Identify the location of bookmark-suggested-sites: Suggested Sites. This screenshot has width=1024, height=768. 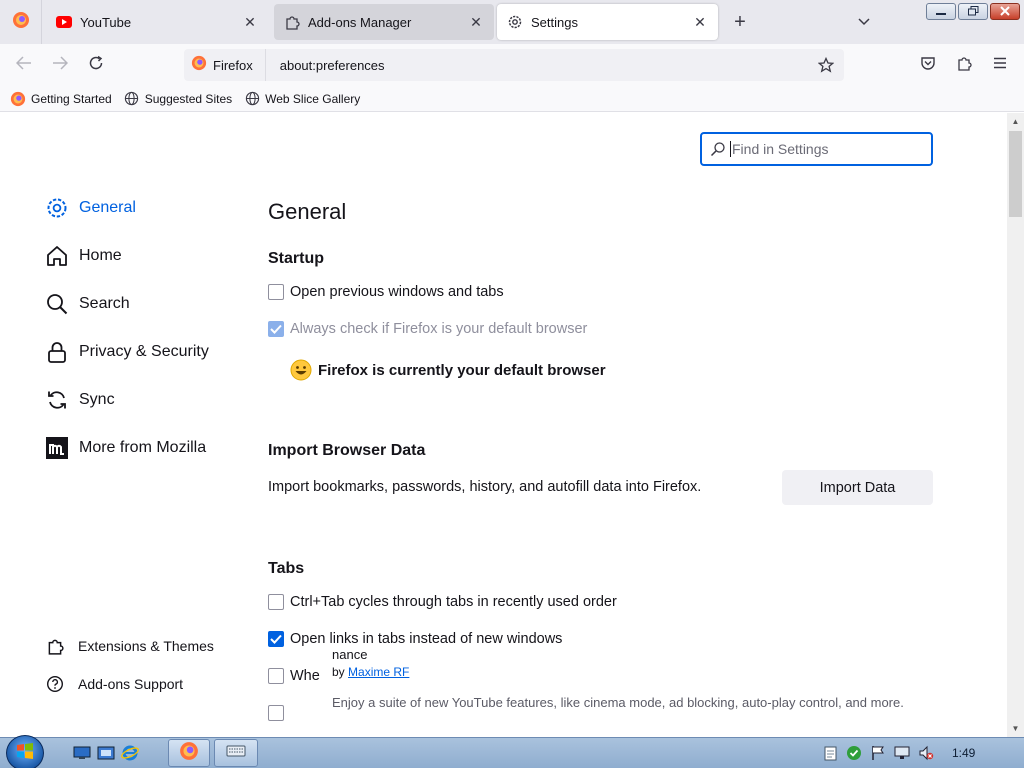
(178, 99).